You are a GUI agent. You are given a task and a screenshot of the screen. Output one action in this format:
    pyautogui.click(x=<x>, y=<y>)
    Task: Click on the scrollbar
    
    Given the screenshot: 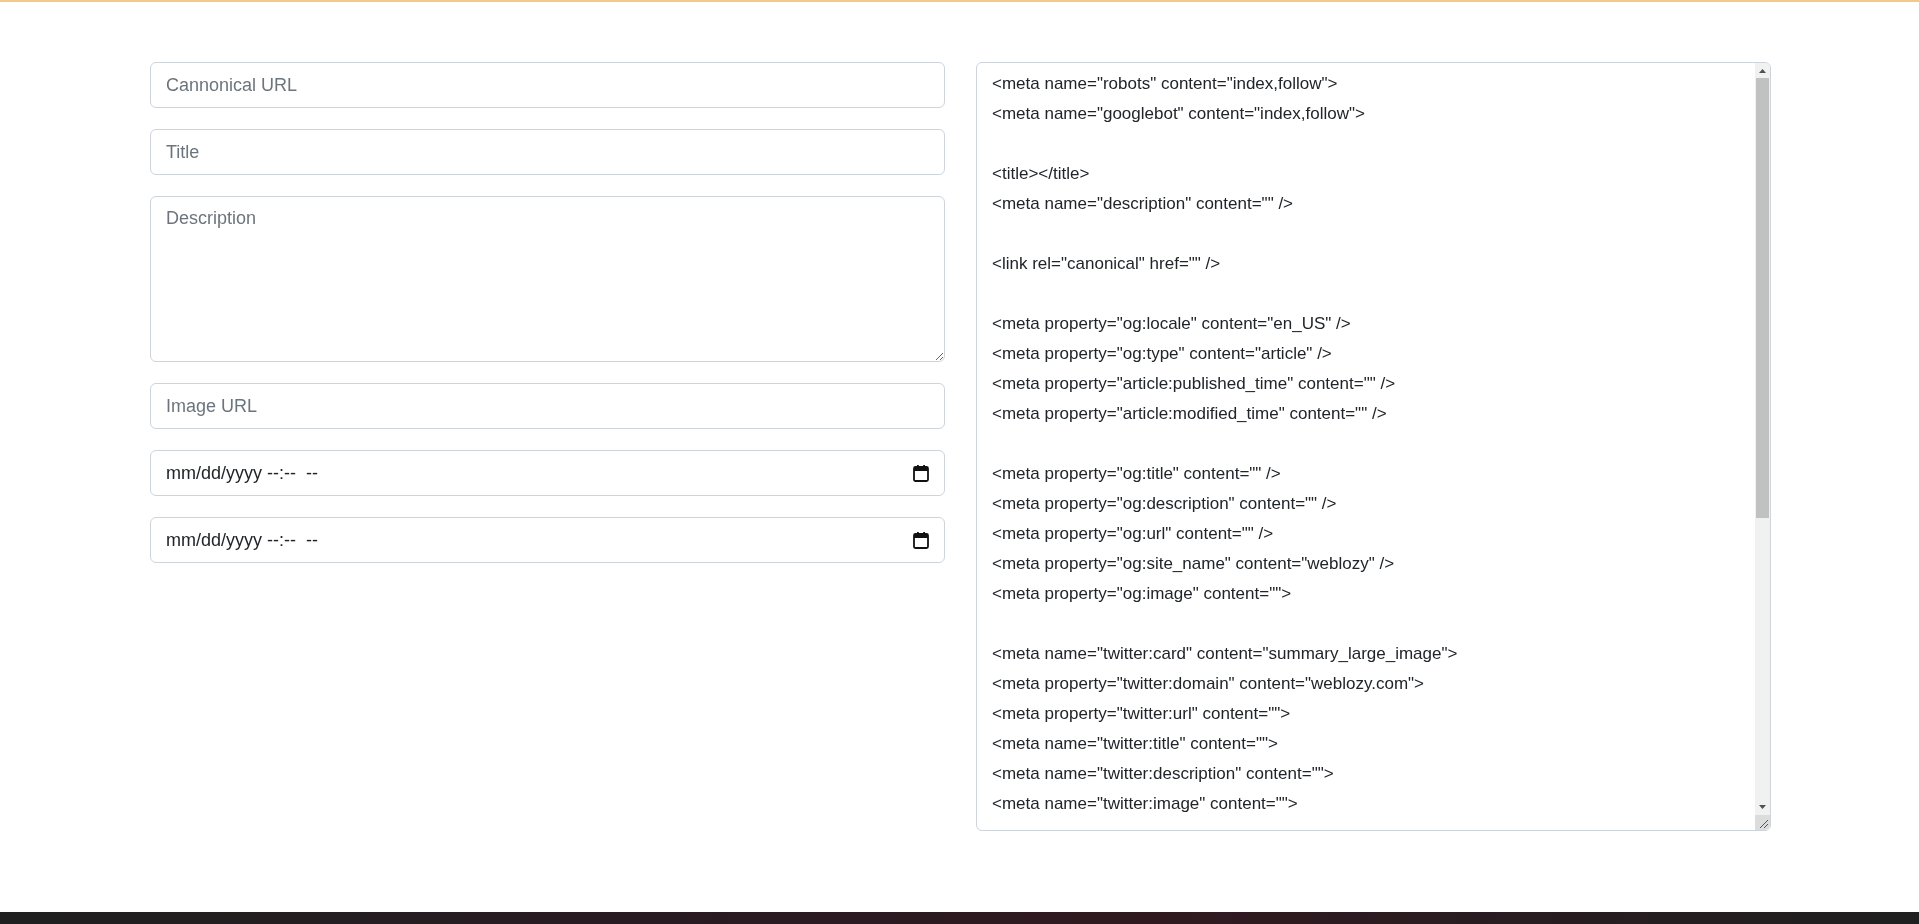 What is the action you would take?
    pyautogui.click(x=1762, y=446)
    